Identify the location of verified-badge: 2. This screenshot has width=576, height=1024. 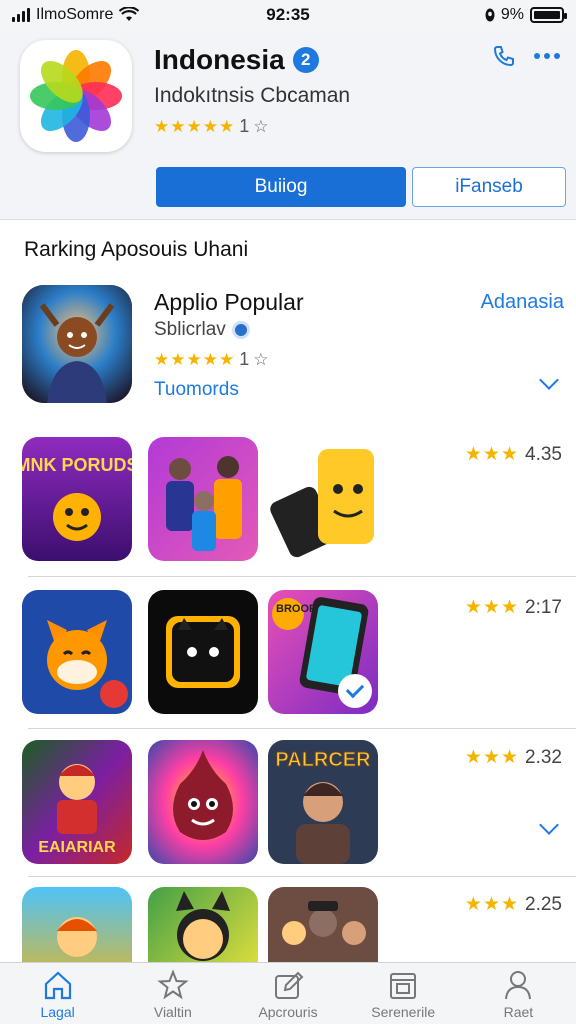
(305, 60).